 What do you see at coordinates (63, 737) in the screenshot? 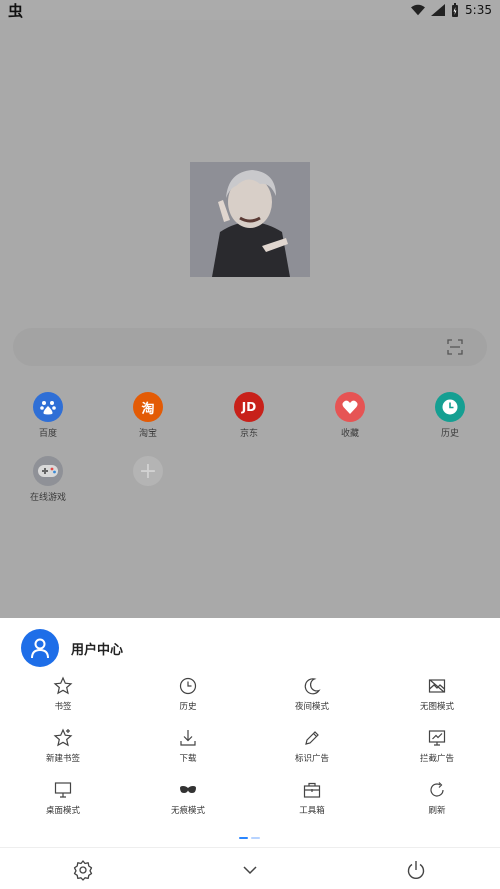
I see `star-plus-icon` at bounding box center [63, 737].